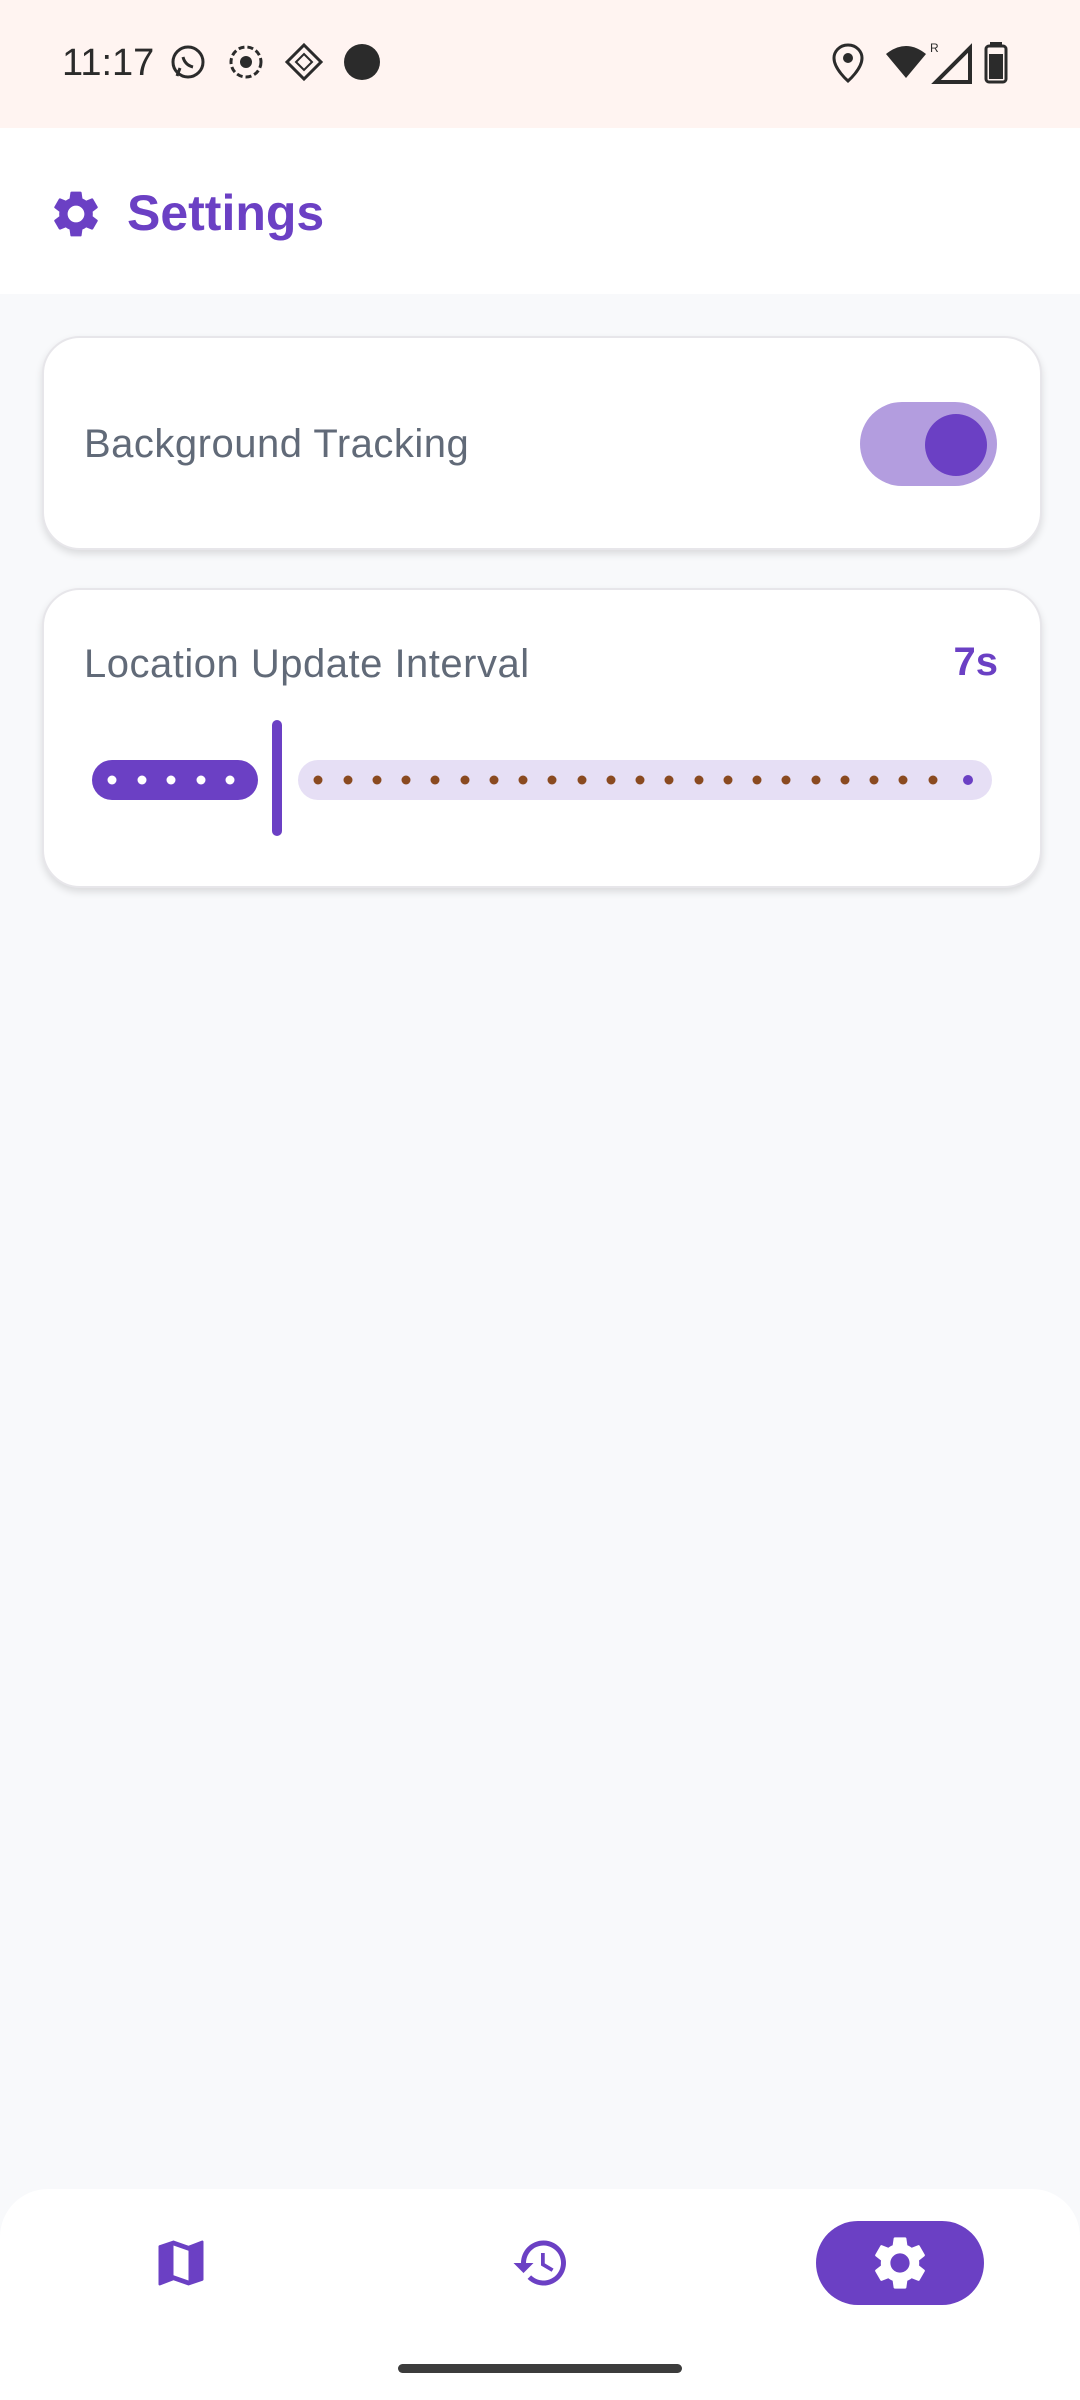 The height and width of the screenshot is (2400, 1080). I want to click on nav-history-button, so click(541, 2263).